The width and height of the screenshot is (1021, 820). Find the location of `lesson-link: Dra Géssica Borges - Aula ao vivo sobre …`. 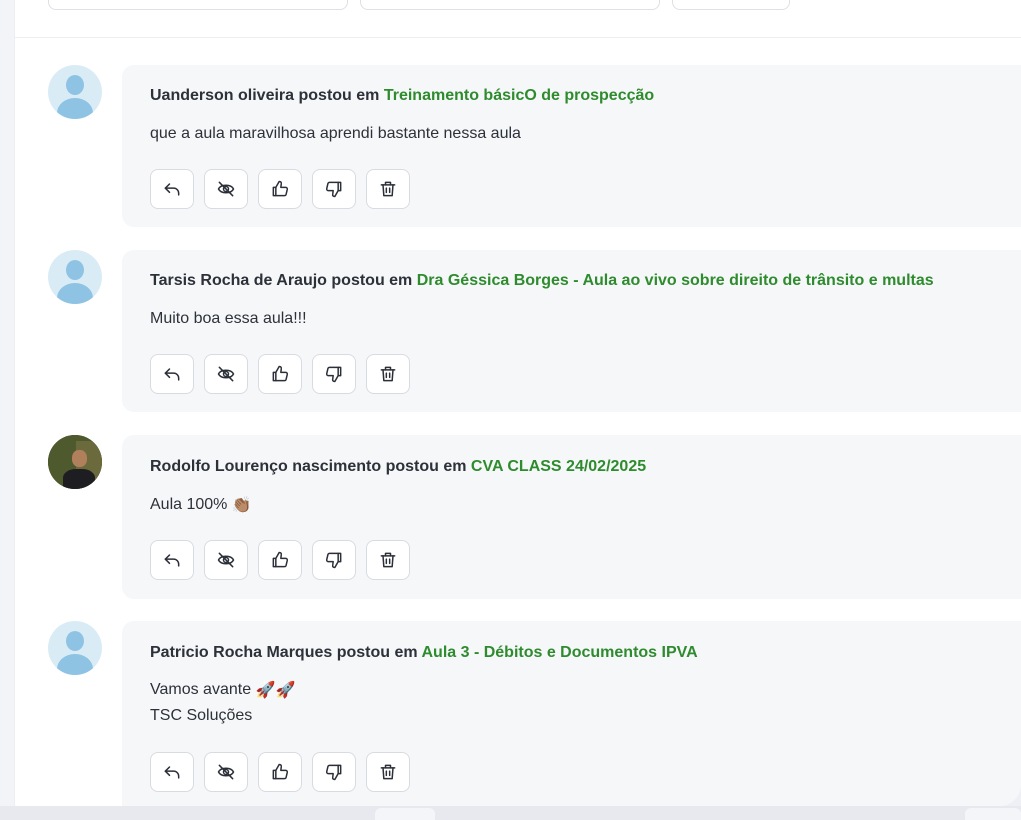

lesson-link: Dra Géssica Borges - Aula ao vivo sobre … is located at coordinates (675, 280).